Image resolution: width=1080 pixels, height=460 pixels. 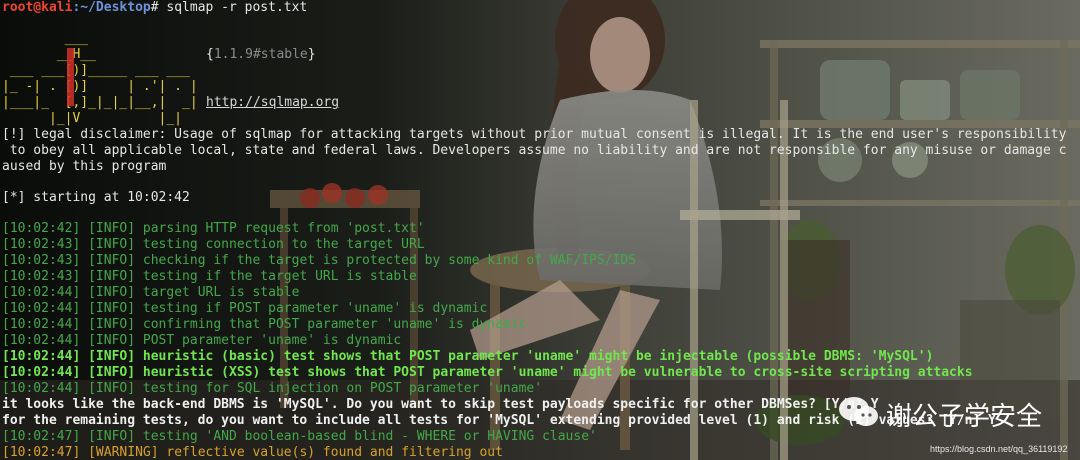 What do you see at coordinates (858, 411) in the screenshot?
I see `wechat-icon` at bounding box center [858, 411].